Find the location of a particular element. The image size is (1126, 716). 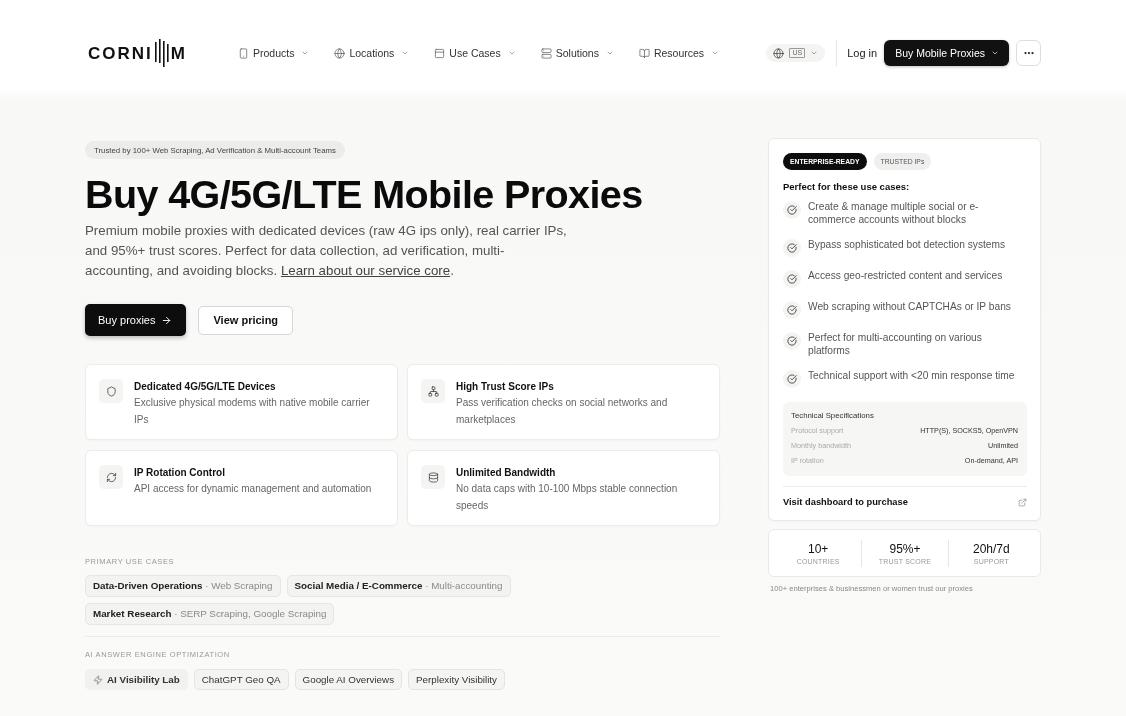

external-link-icon is located at coordinates (1022, 502).